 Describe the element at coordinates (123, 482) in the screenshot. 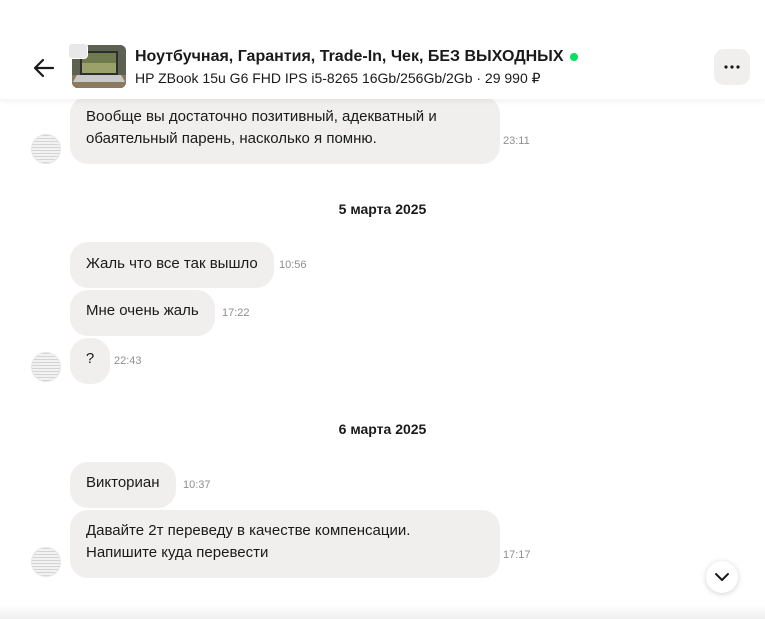

I see `message-text: Викториан` at that location.